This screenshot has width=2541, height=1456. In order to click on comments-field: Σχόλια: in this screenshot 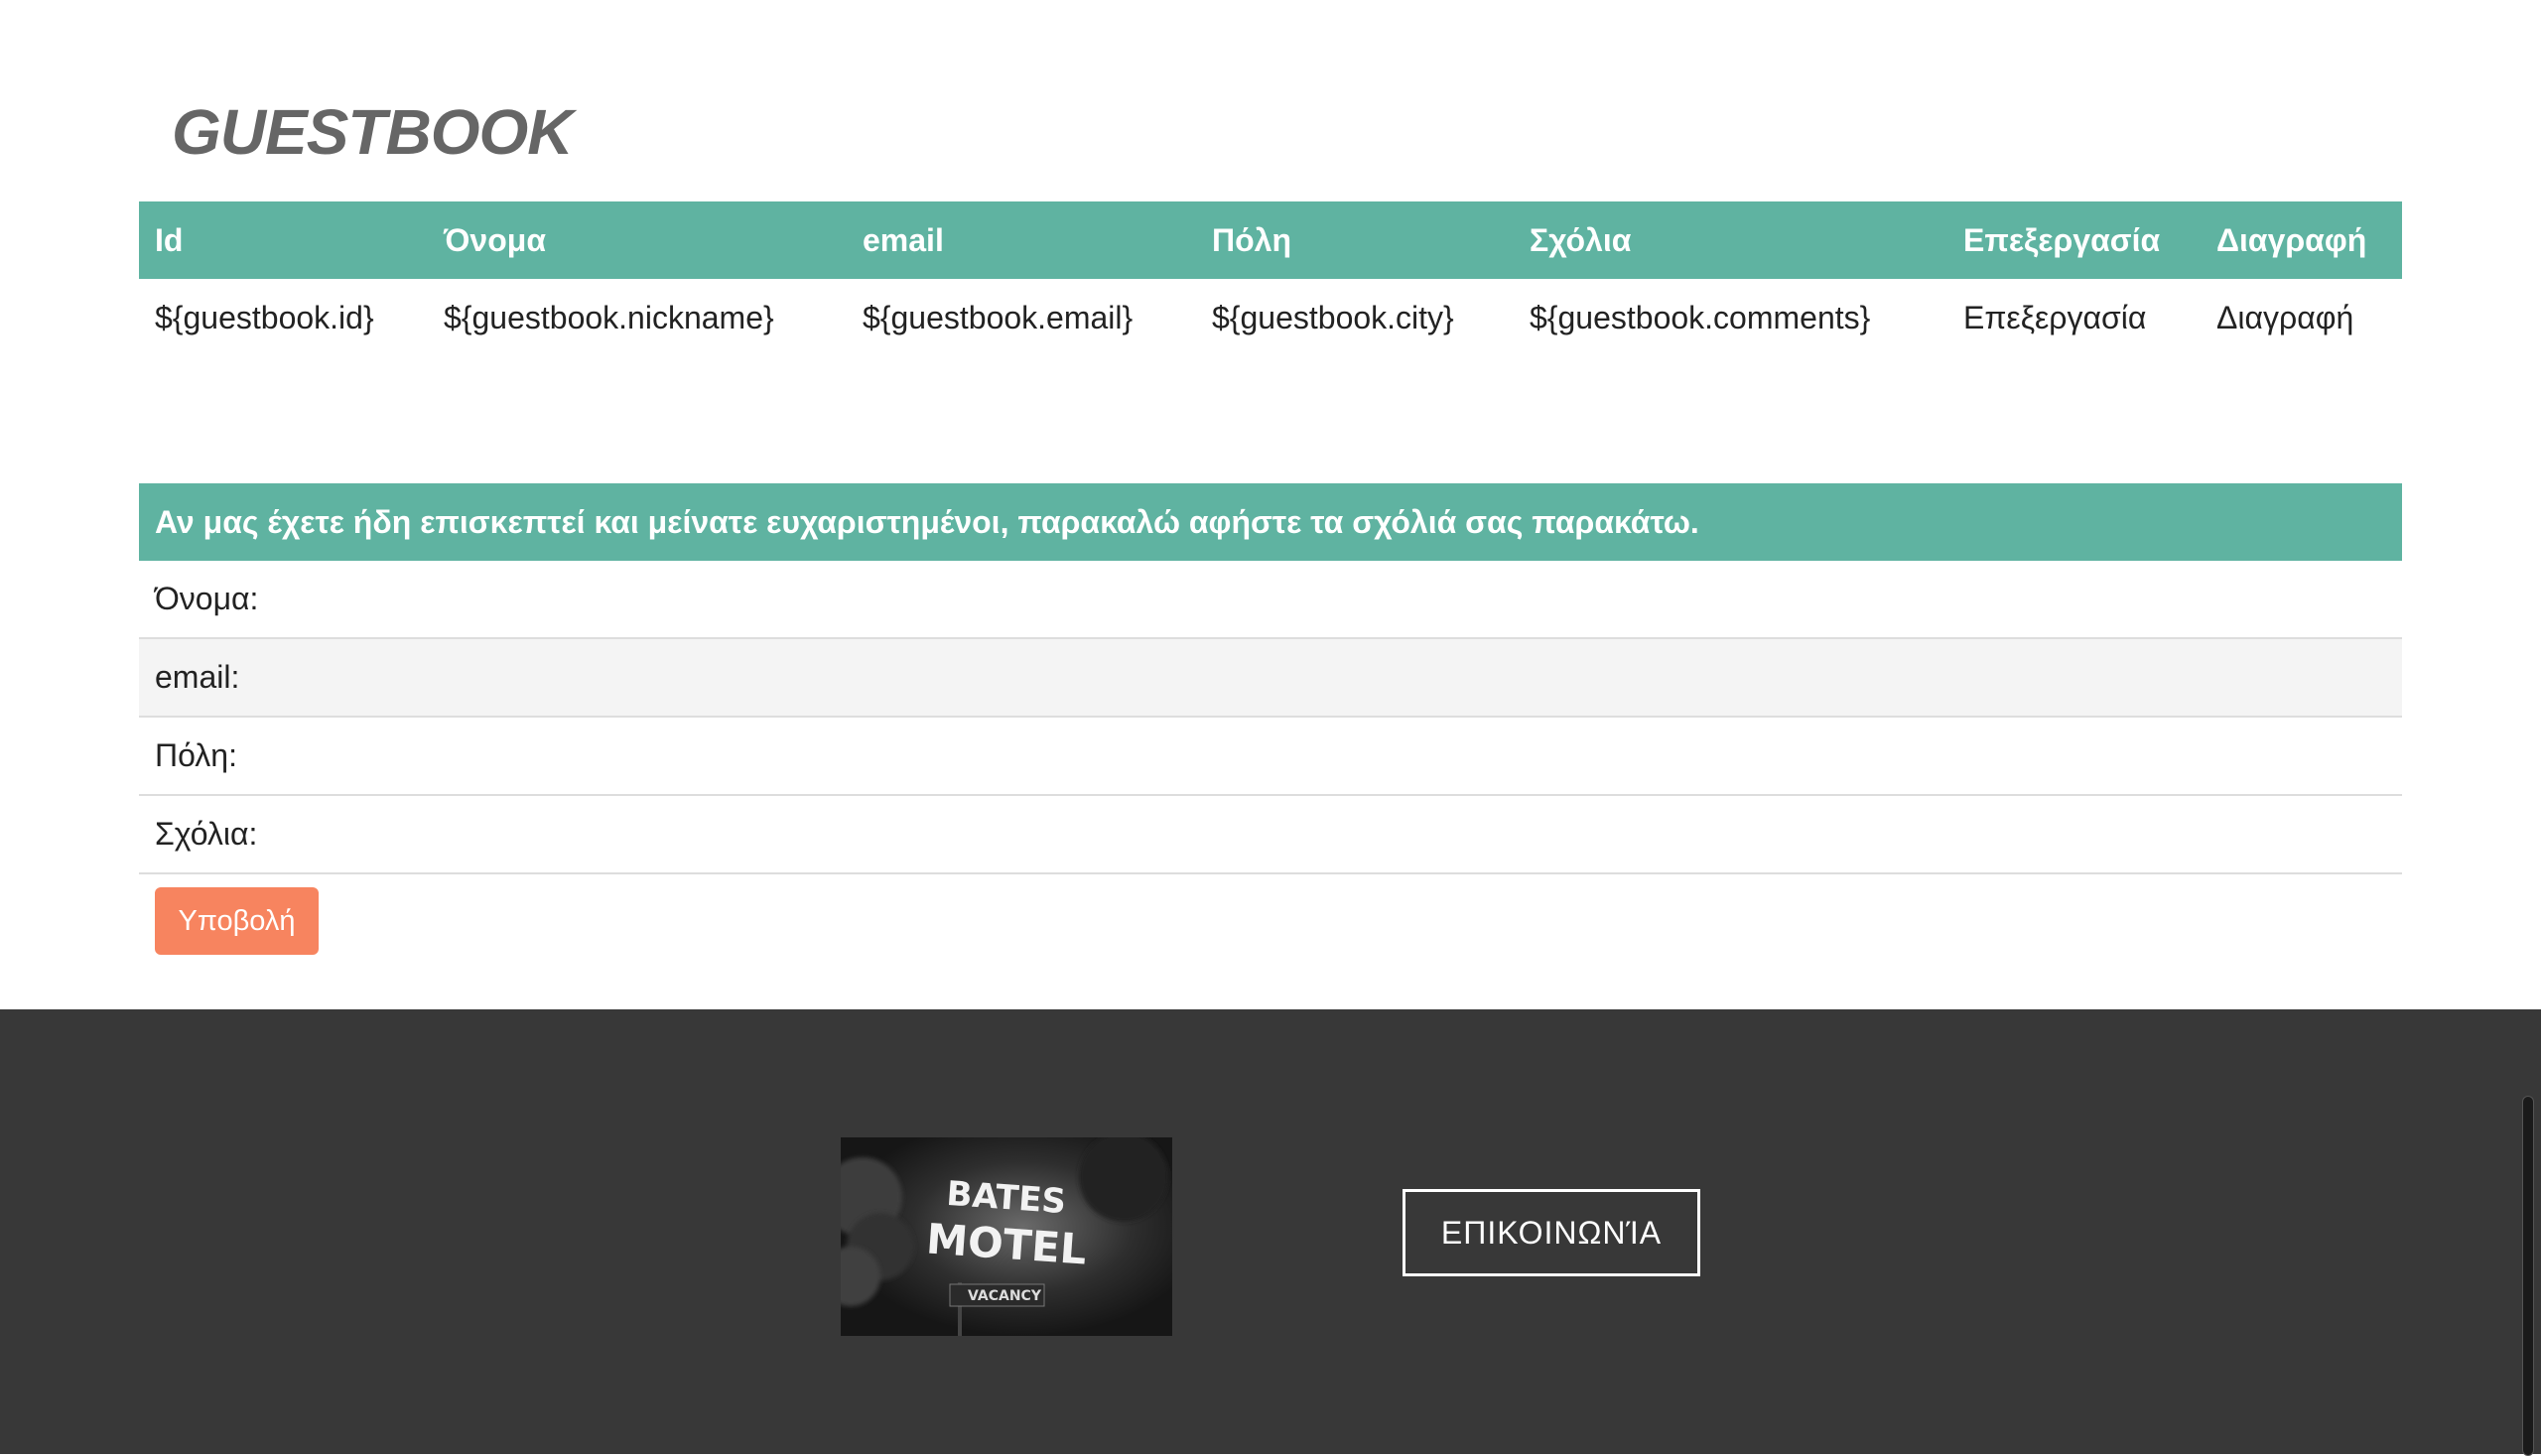, I will do `click(1270, 835)`.